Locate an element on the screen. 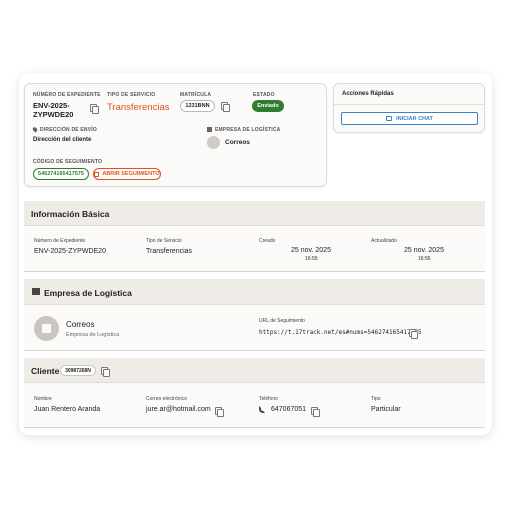 The height and width of the screenshot is (512, 512). client-header: Cliente 30987268N is located at coordinates (254, 370).